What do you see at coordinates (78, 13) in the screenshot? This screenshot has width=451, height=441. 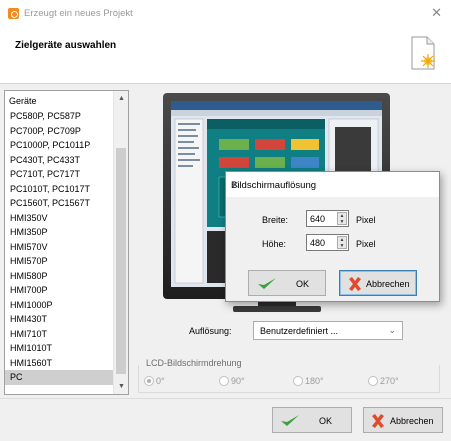 I see `window-title: Erzeugt ein neues Projekt` at bounding box center [78, 13].